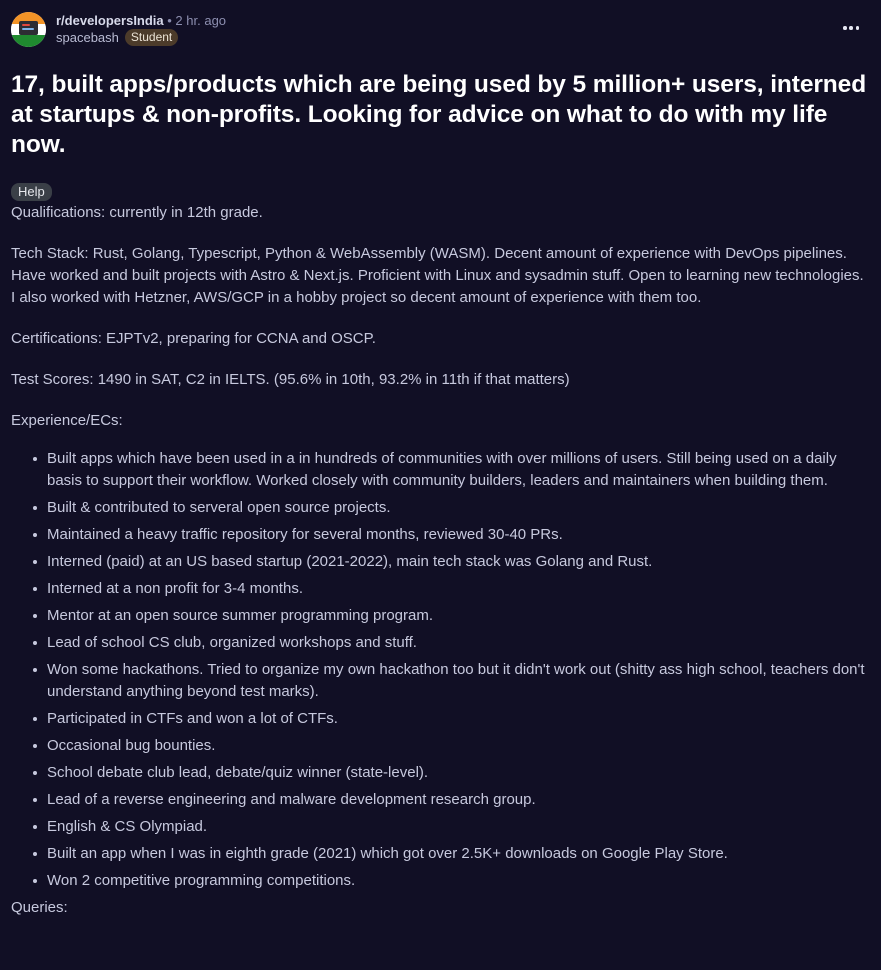 The height and width of the screenshot is (970, 881). I want to click on list-item: Interned at a non profit for 3-4 months., so click(451, 589).